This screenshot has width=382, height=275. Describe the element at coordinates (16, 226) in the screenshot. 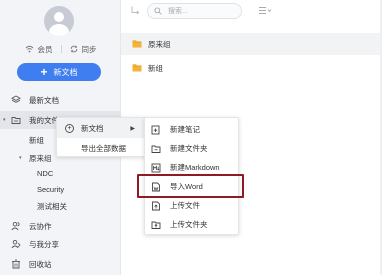

I see `users-icon` at that location.